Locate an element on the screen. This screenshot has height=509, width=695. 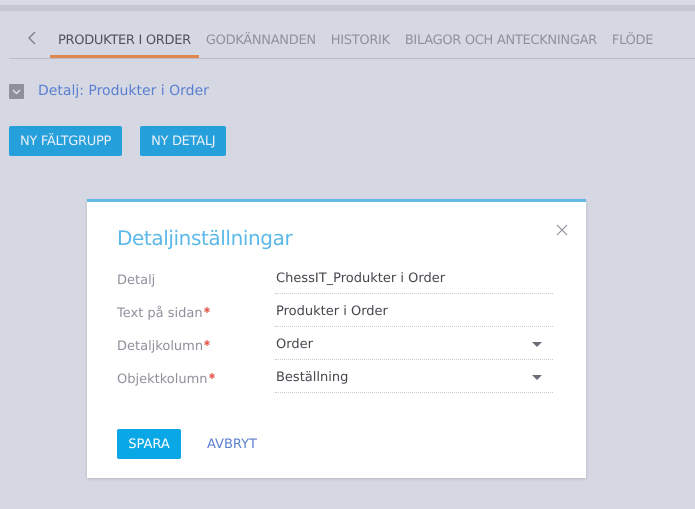
tab: PRODUKTER I ORDER is located at coordinates (124, 45).